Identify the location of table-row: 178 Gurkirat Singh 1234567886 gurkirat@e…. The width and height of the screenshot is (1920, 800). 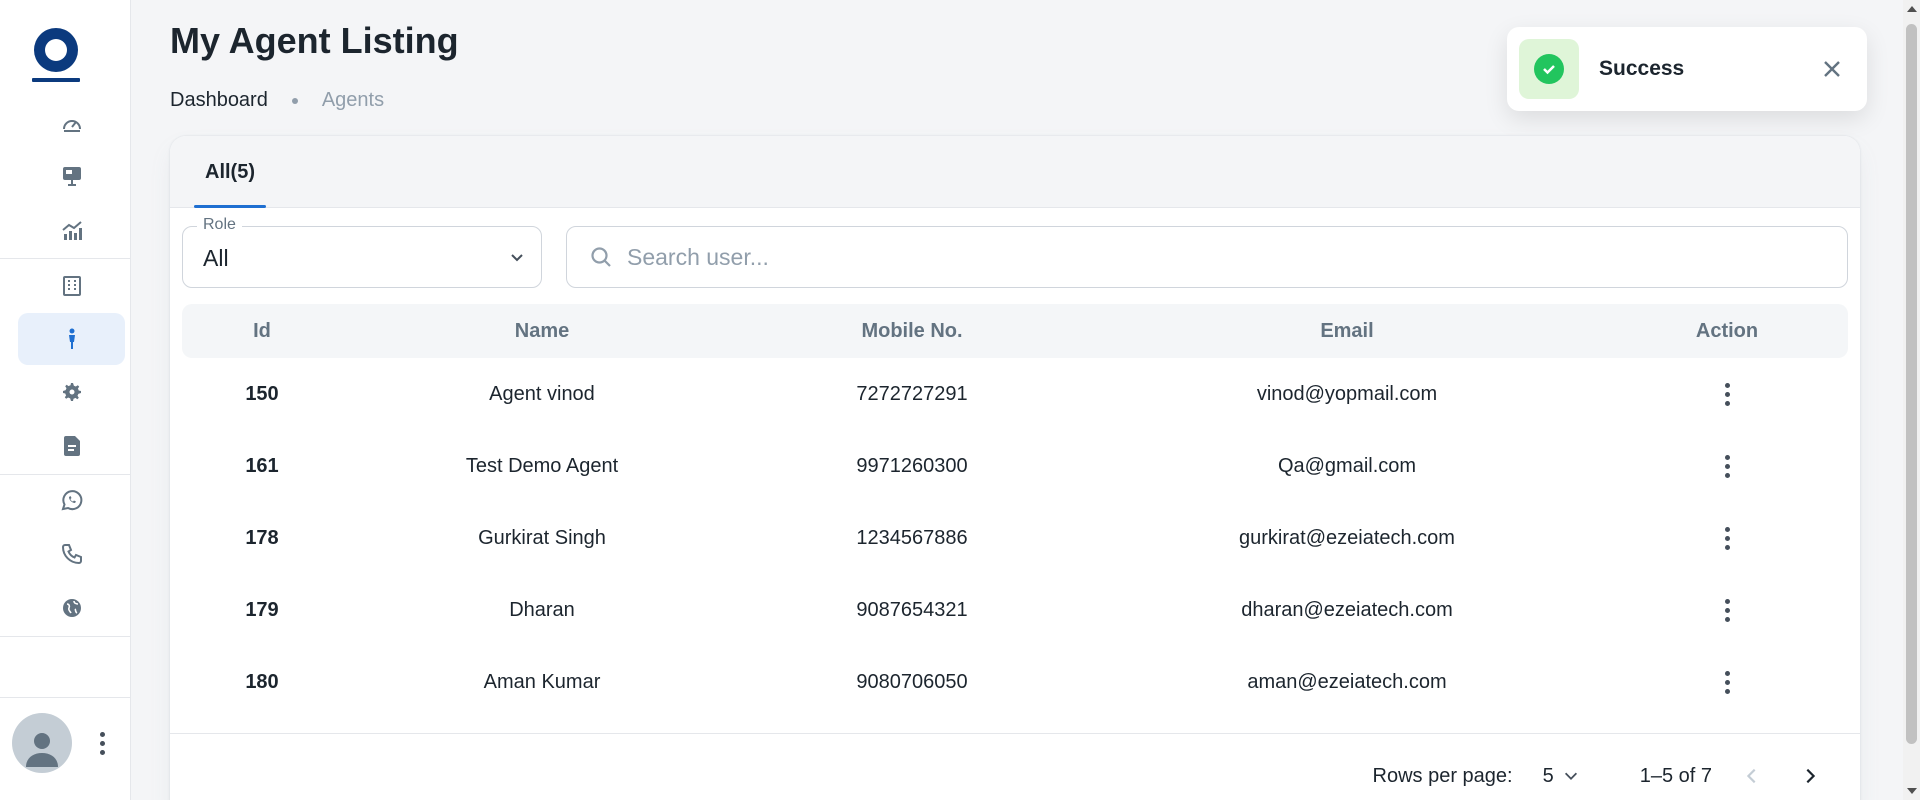
(1015, 538).